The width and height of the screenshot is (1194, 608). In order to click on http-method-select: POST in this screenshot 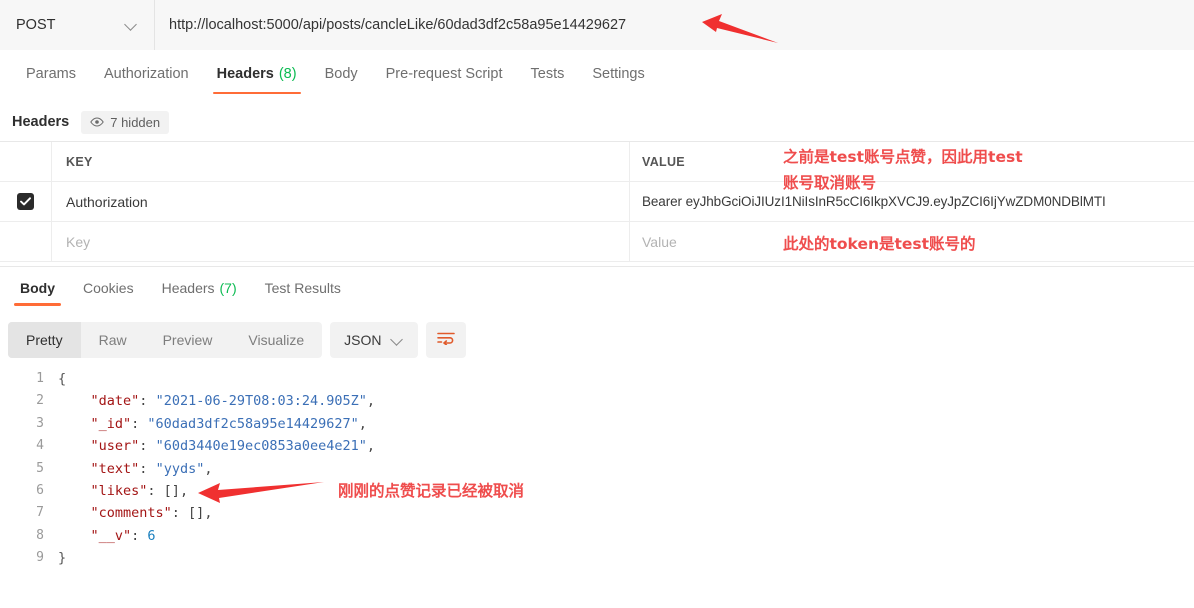, I will do `click(77, 25)`.